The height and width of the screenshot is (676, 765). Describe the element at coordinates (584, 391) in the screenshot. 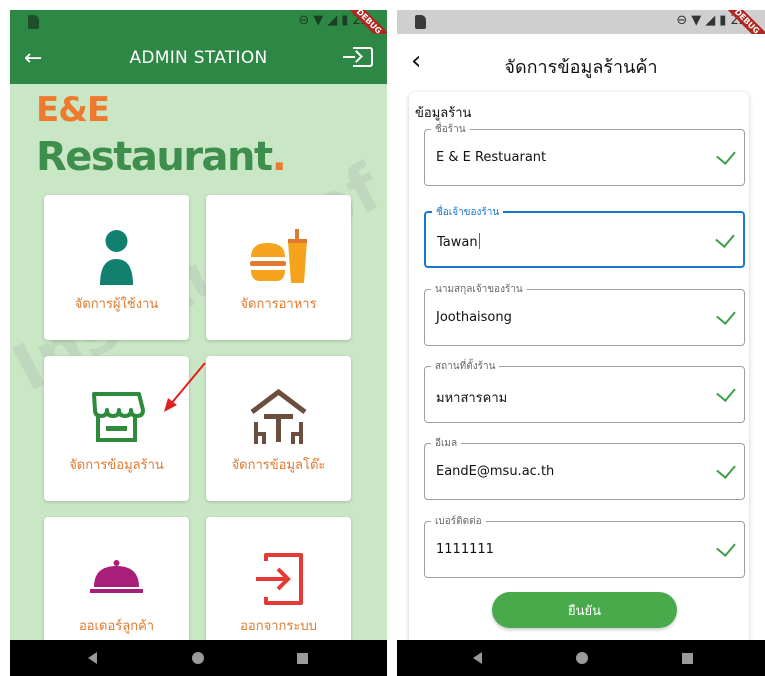

I see `store-location-field: สถานที่ตั้งร้าน มหาสารคาม` at that location.